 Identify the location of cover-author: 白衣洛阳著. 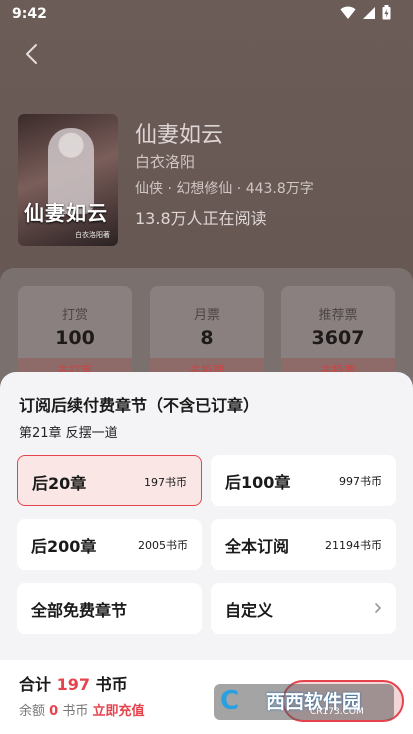
(92, 235).